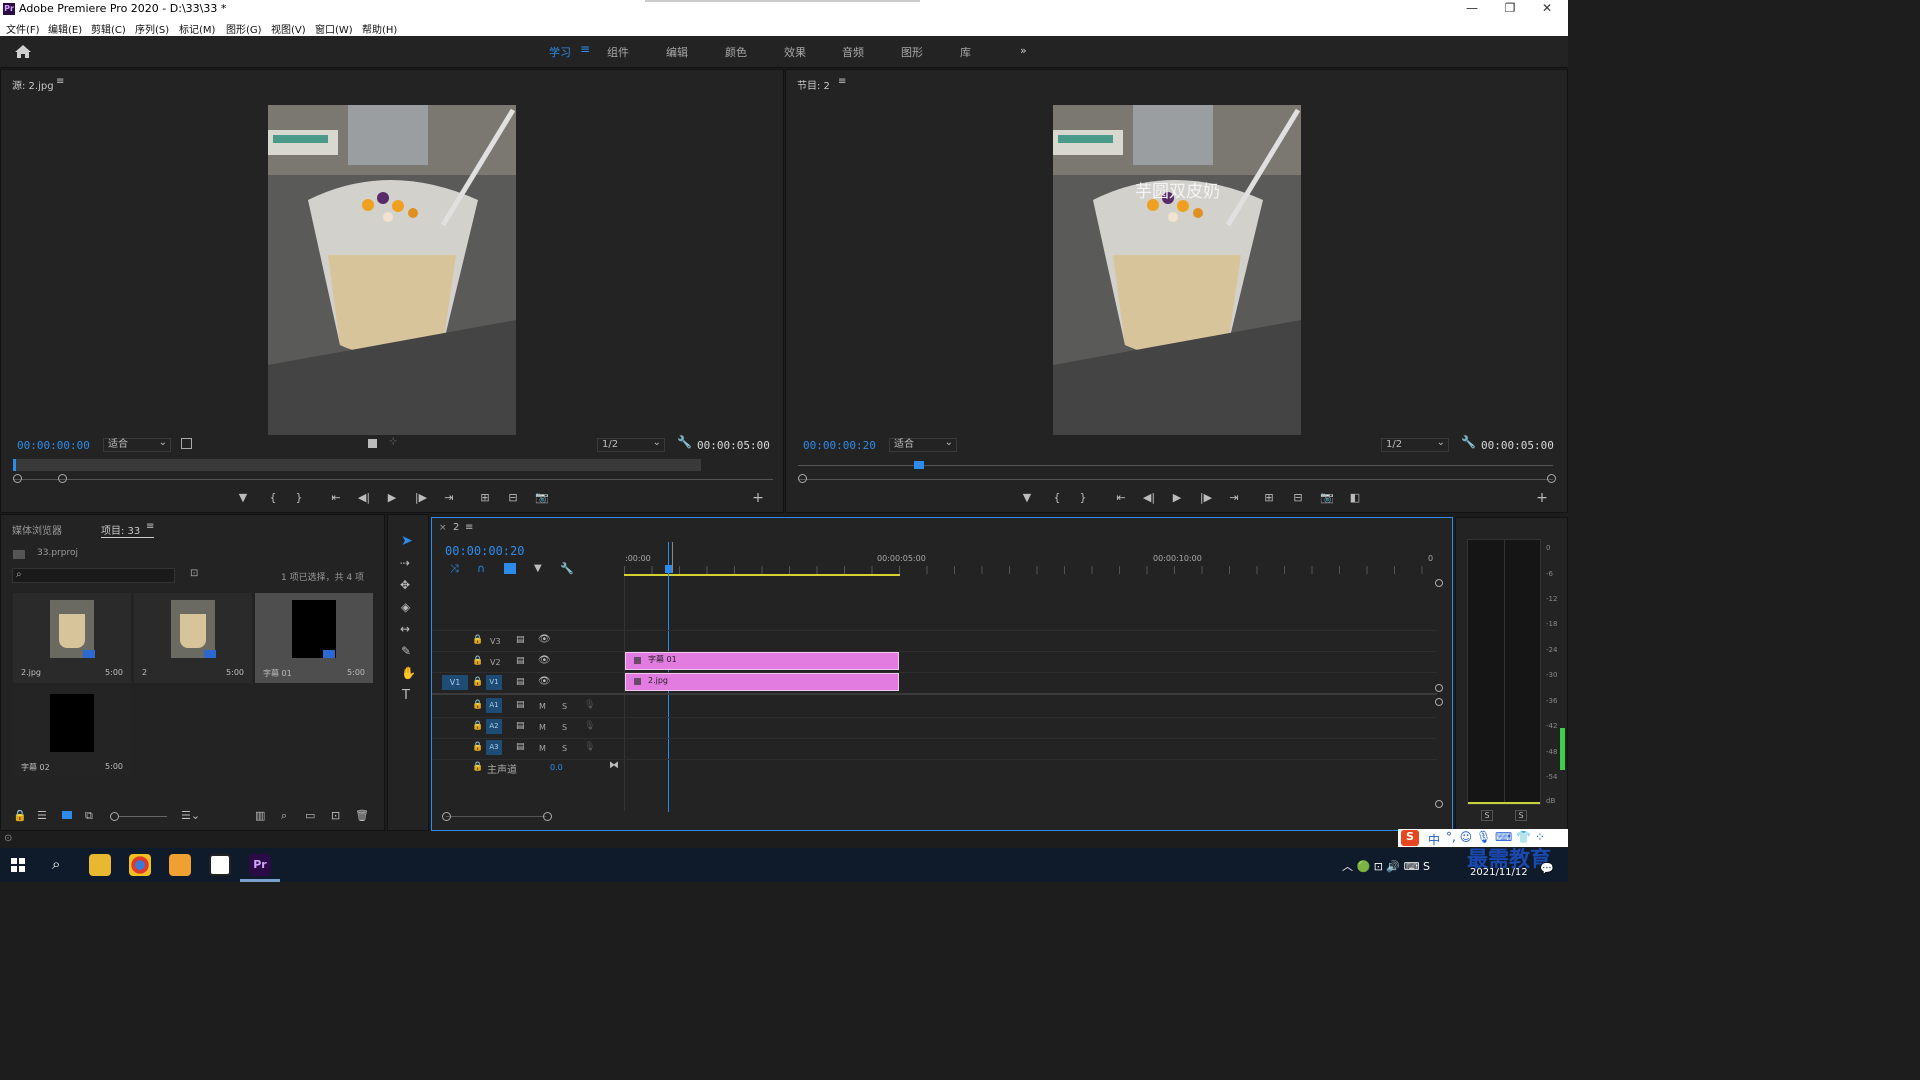  I want to click on title-caption-overlay: 芋圆双皮奶, so click(1177, 189).